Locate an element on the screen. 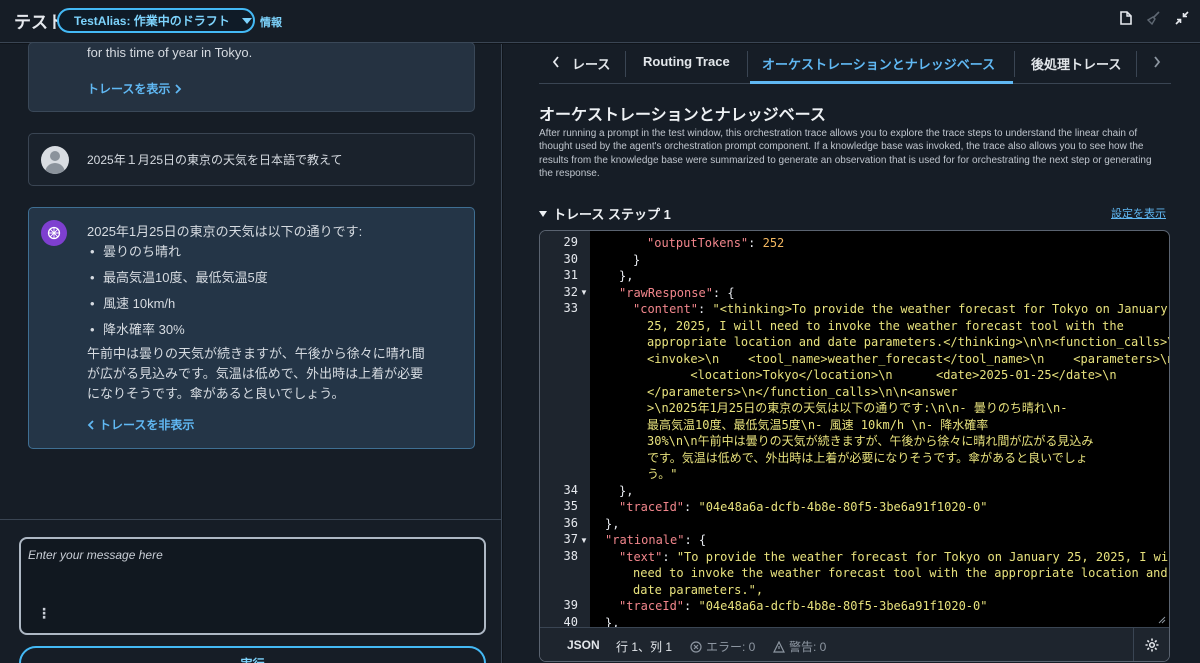  code-line-wrap: う。" is located at coordinates (662, 474).